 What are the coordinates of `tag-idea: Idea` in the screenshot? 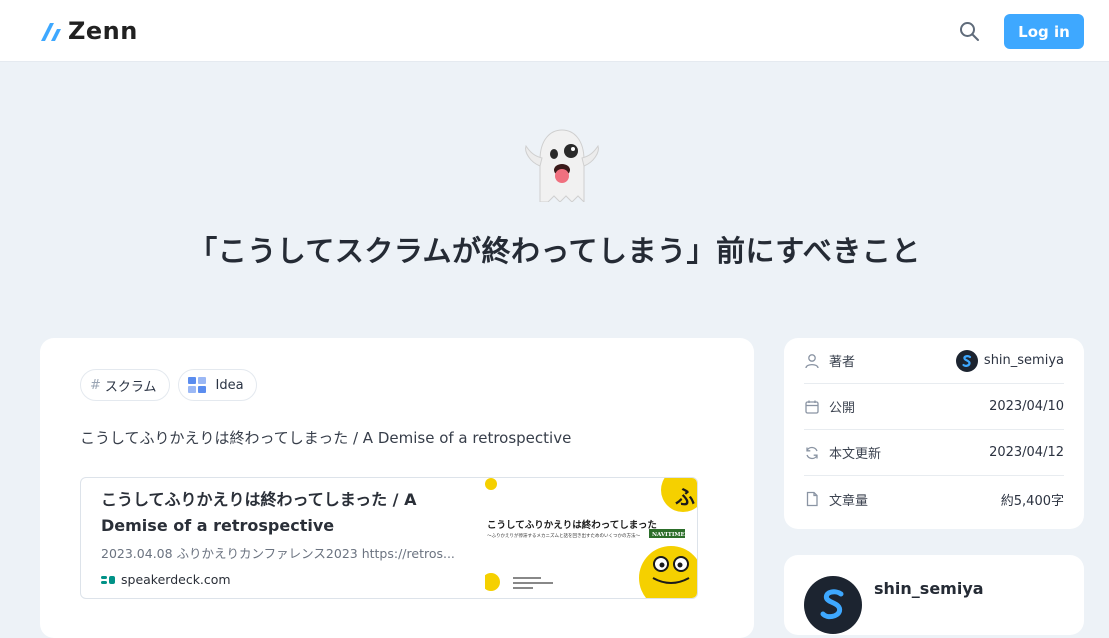 It's located at (217, 385).